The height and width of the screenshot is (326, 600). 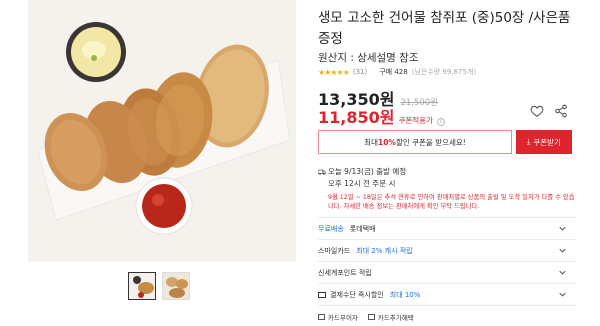 I want to click on review-count: (31), so click(x=360, y=72).